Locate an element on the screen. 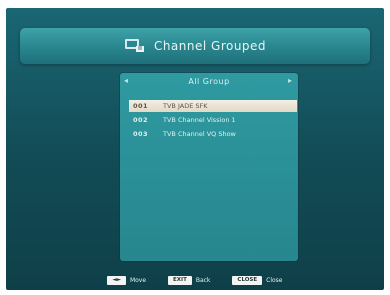 This screenshot has height=295, width=390. button-hints: ◄► Move EXIT Back CLOSE Close is located at coordinates (195, 280).